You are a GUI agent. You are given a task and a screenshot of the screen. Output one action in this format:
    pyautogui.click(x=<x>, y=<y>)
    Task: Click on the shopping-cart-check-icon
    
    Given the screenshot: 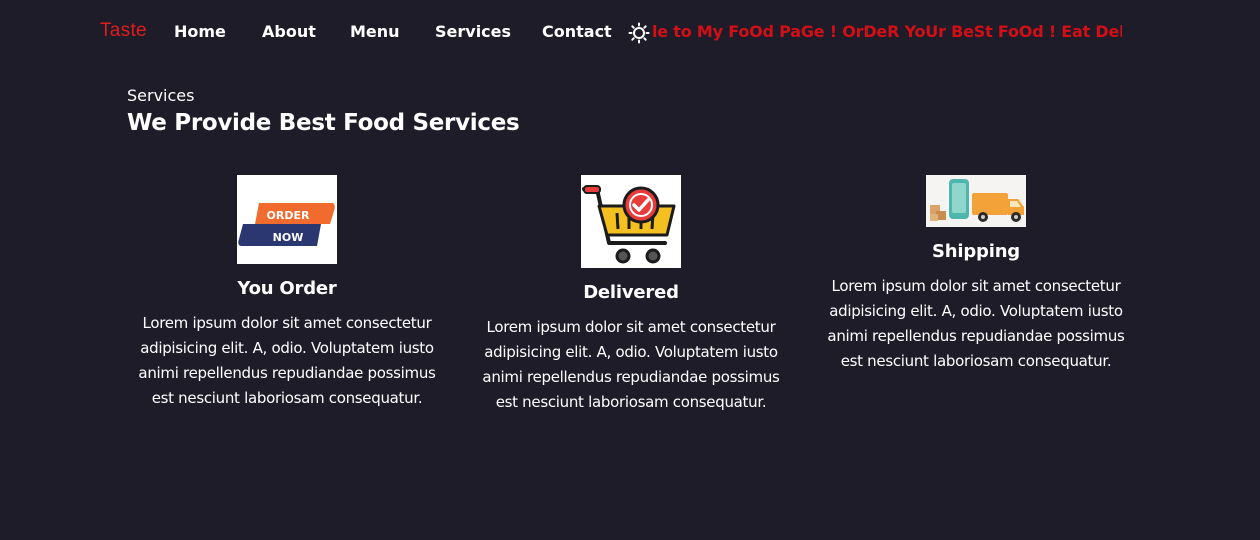 What is the action you would take?
    pyautogui.click(x=631, y=221)
    